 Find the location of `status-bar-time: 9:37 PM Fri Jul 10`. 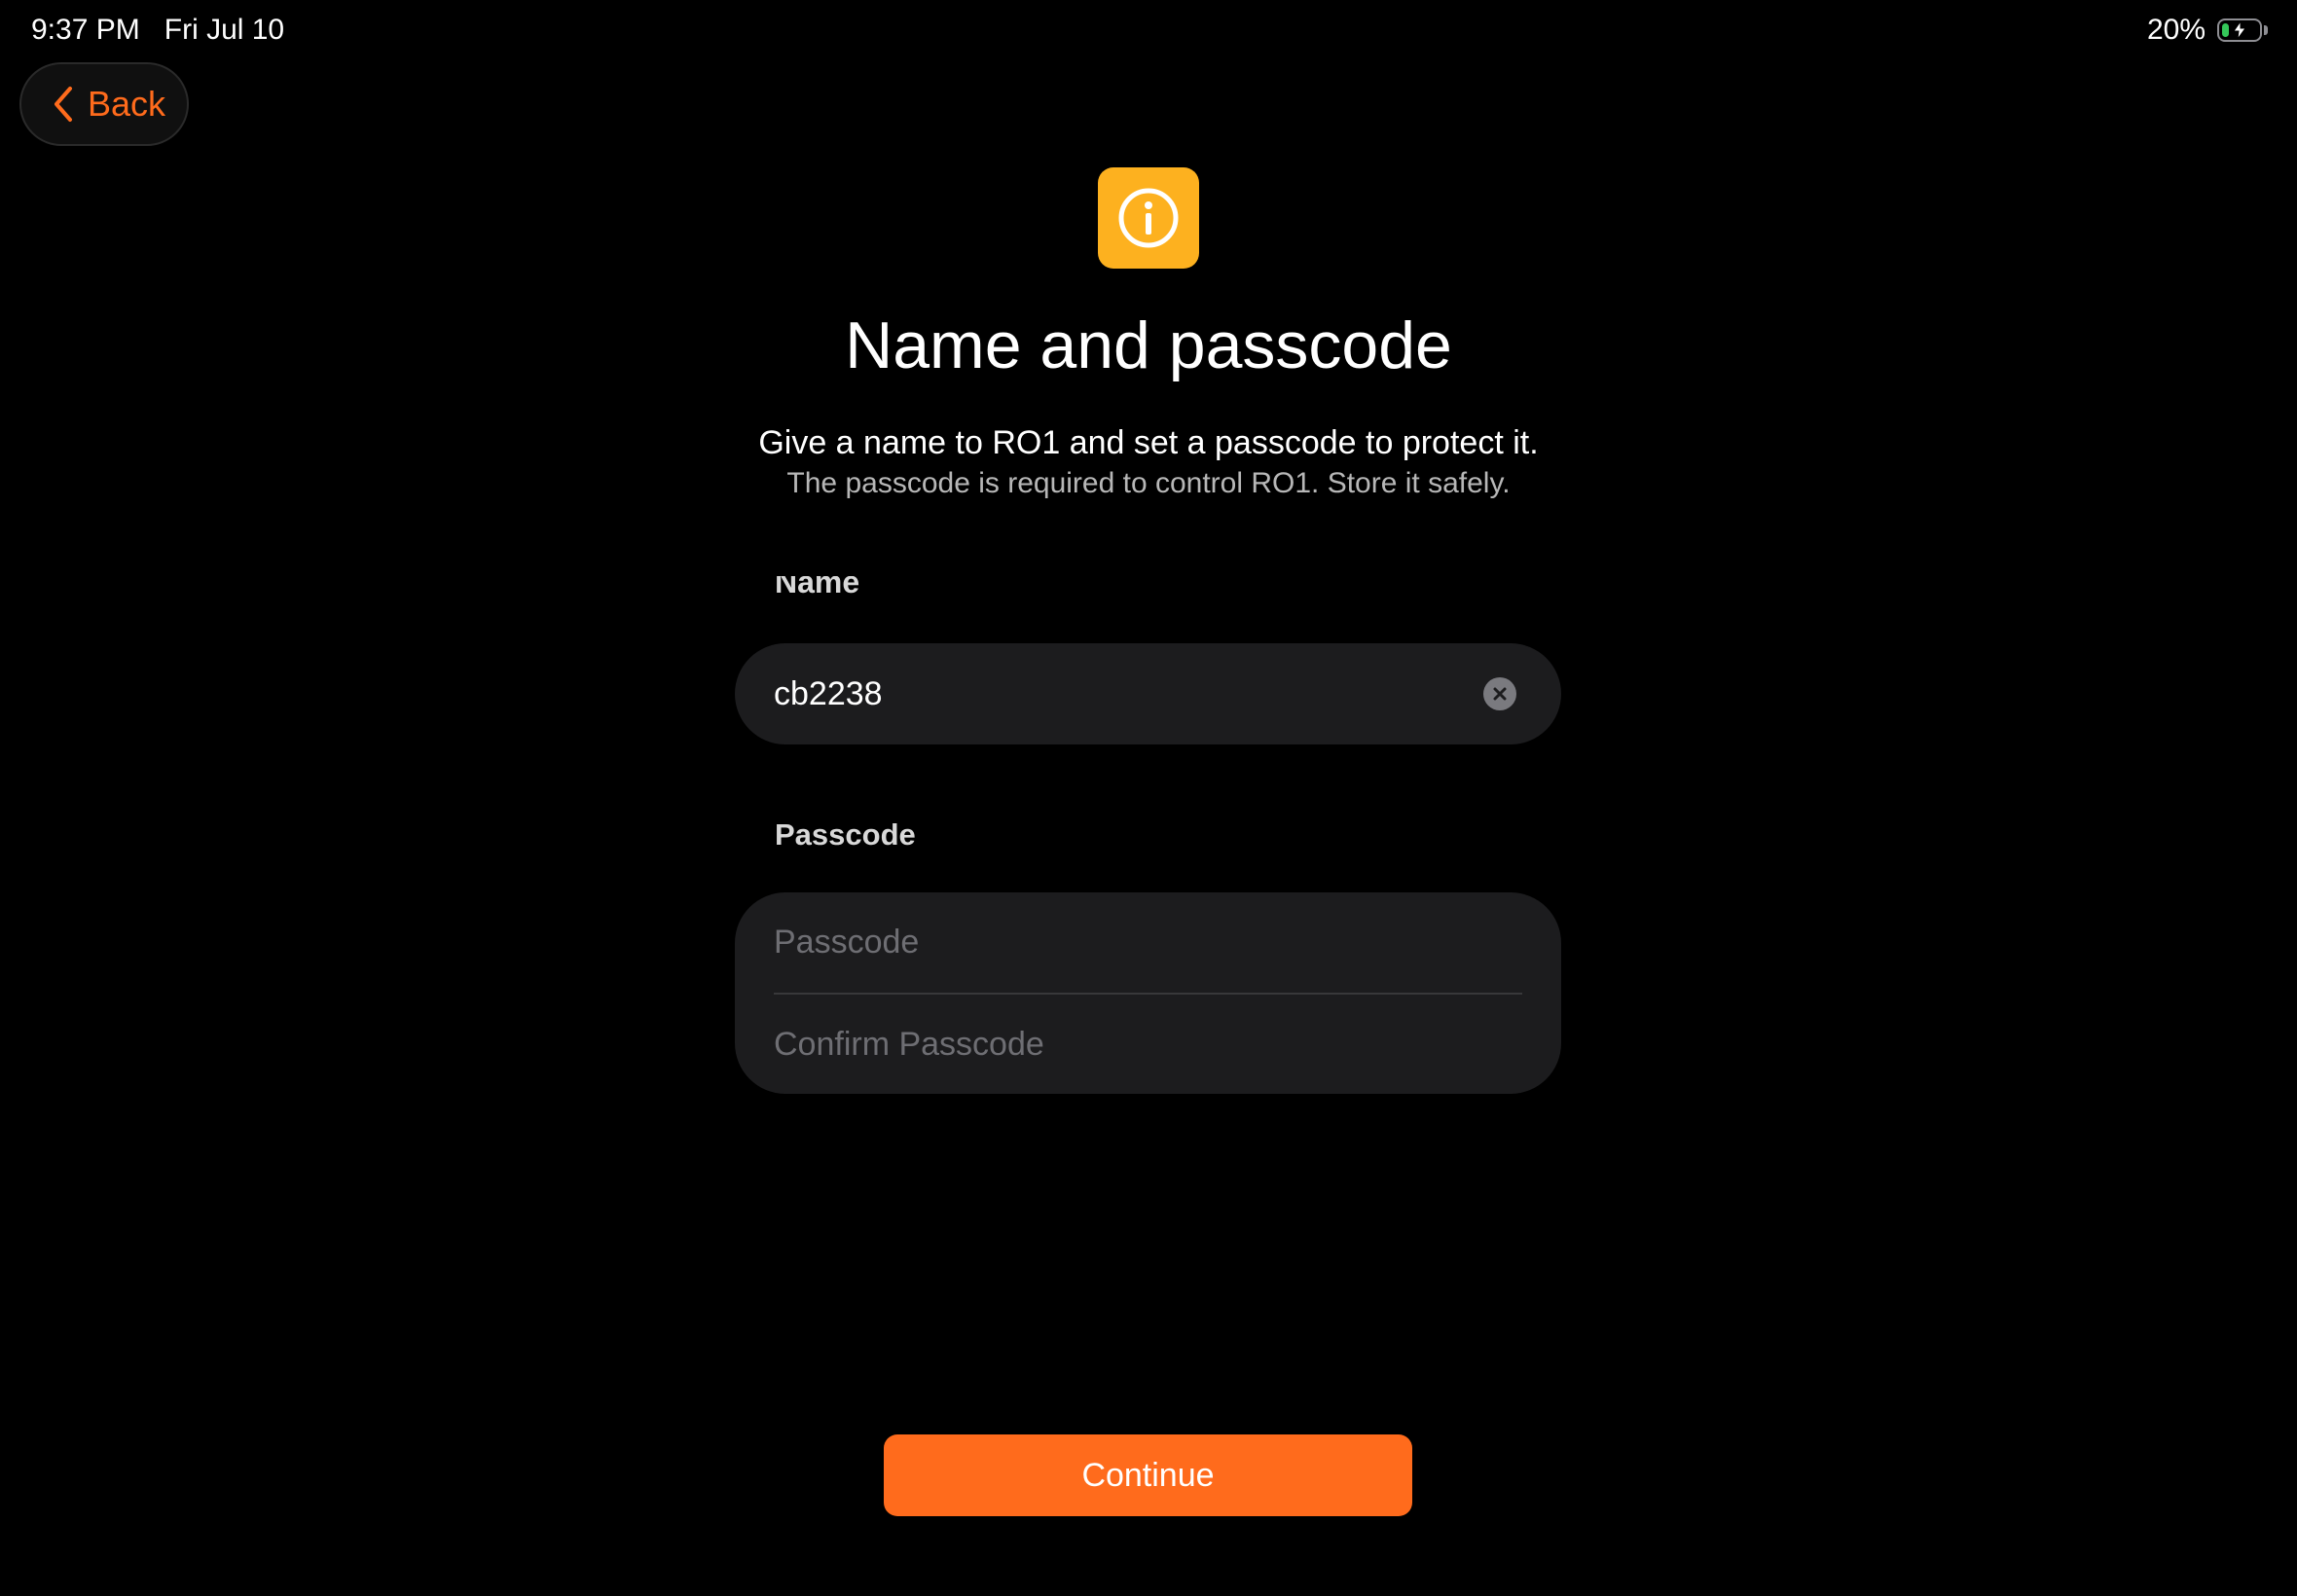

status-bar-time: 9:37 PM Fri Jul 10 is located at coordinates (157, 31).